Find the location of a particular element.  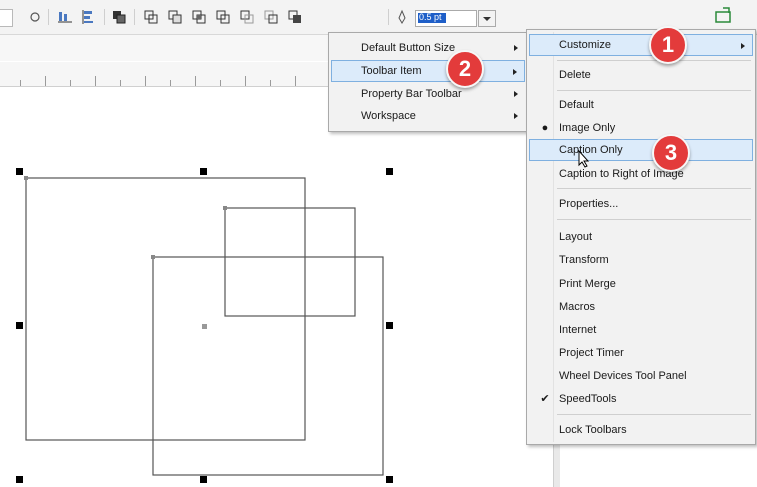

menu-item-caption-to-right-of-image: Caption to Right of Image is located at coordinates (641, 174).